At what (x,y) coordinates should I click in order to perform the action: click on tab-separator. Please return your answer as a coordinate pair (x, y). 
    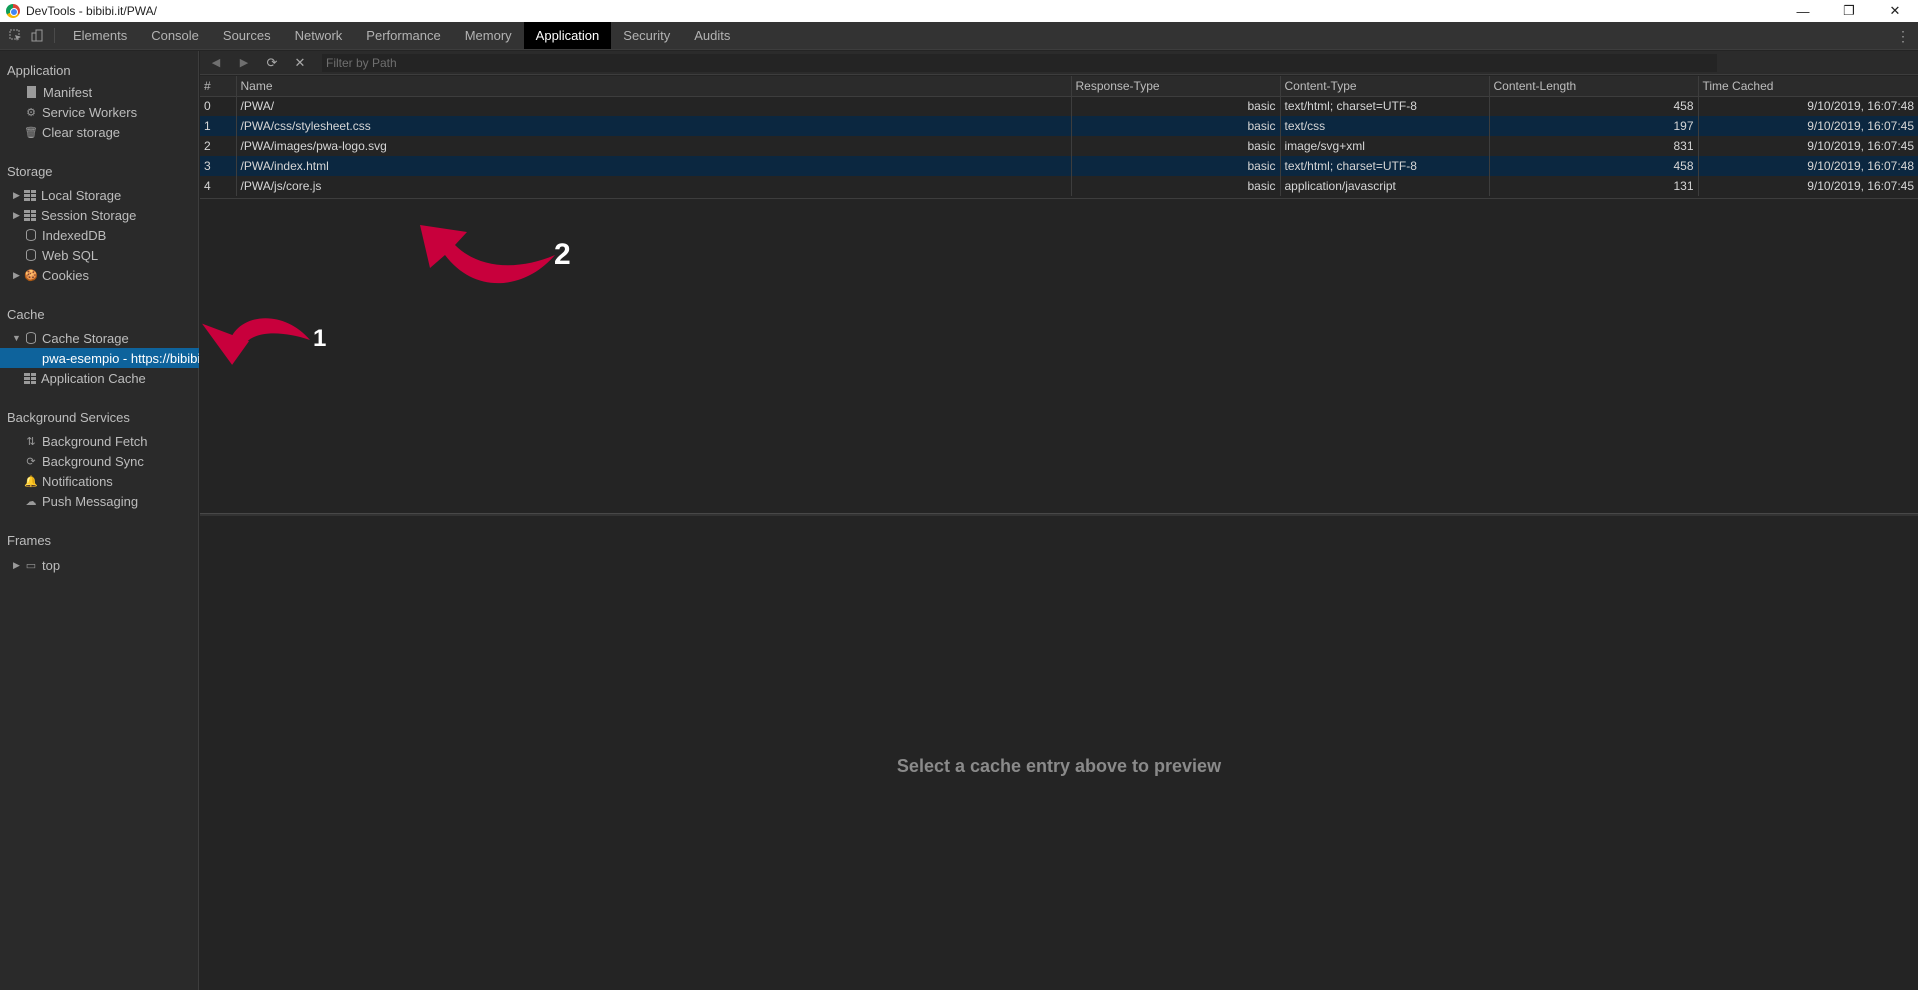
    Looking at the image, I should click on (54, 35).